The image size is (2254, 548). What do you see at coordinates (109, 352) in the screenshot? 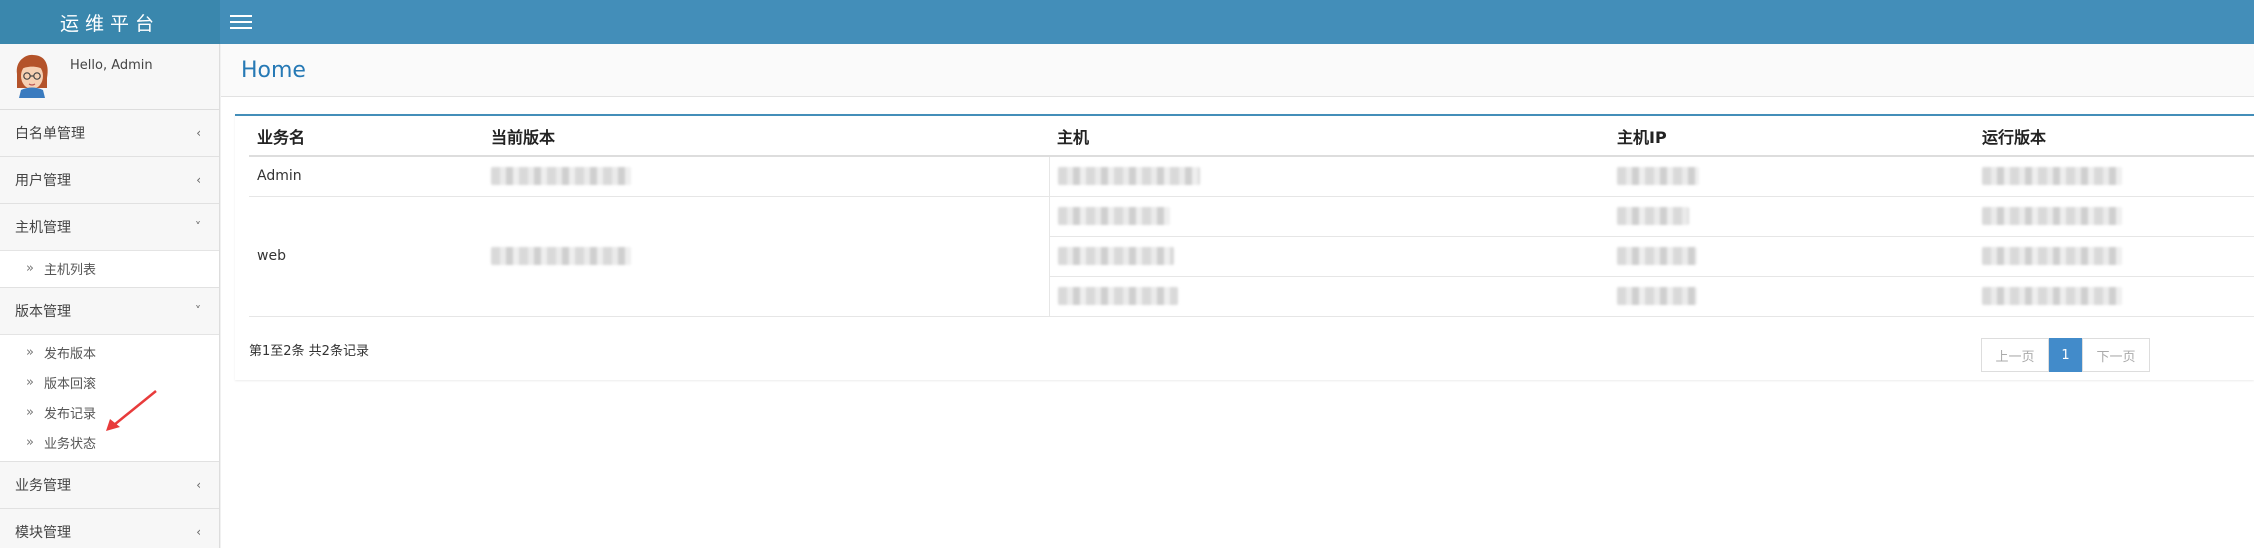
I see `nav-item-release-version: » 发布版本` at bounding box center [109, 352].